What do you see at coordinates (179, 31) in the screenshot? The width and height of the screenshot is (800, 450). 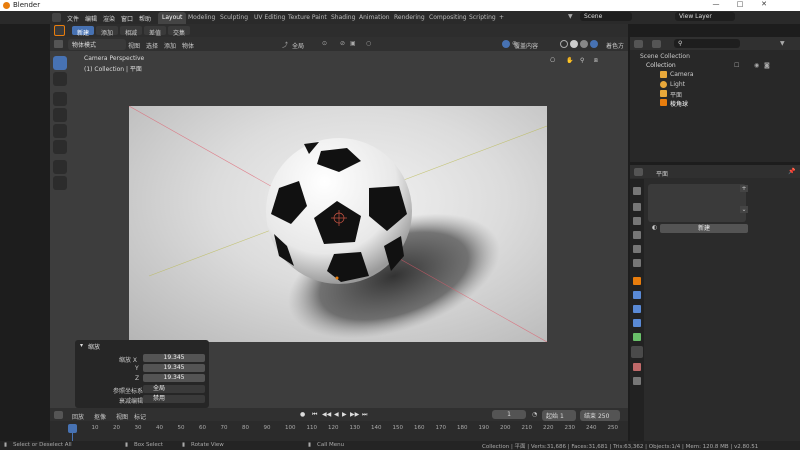 I see `boolean-intersect-button: 交集` at bounding box center [179, 31].